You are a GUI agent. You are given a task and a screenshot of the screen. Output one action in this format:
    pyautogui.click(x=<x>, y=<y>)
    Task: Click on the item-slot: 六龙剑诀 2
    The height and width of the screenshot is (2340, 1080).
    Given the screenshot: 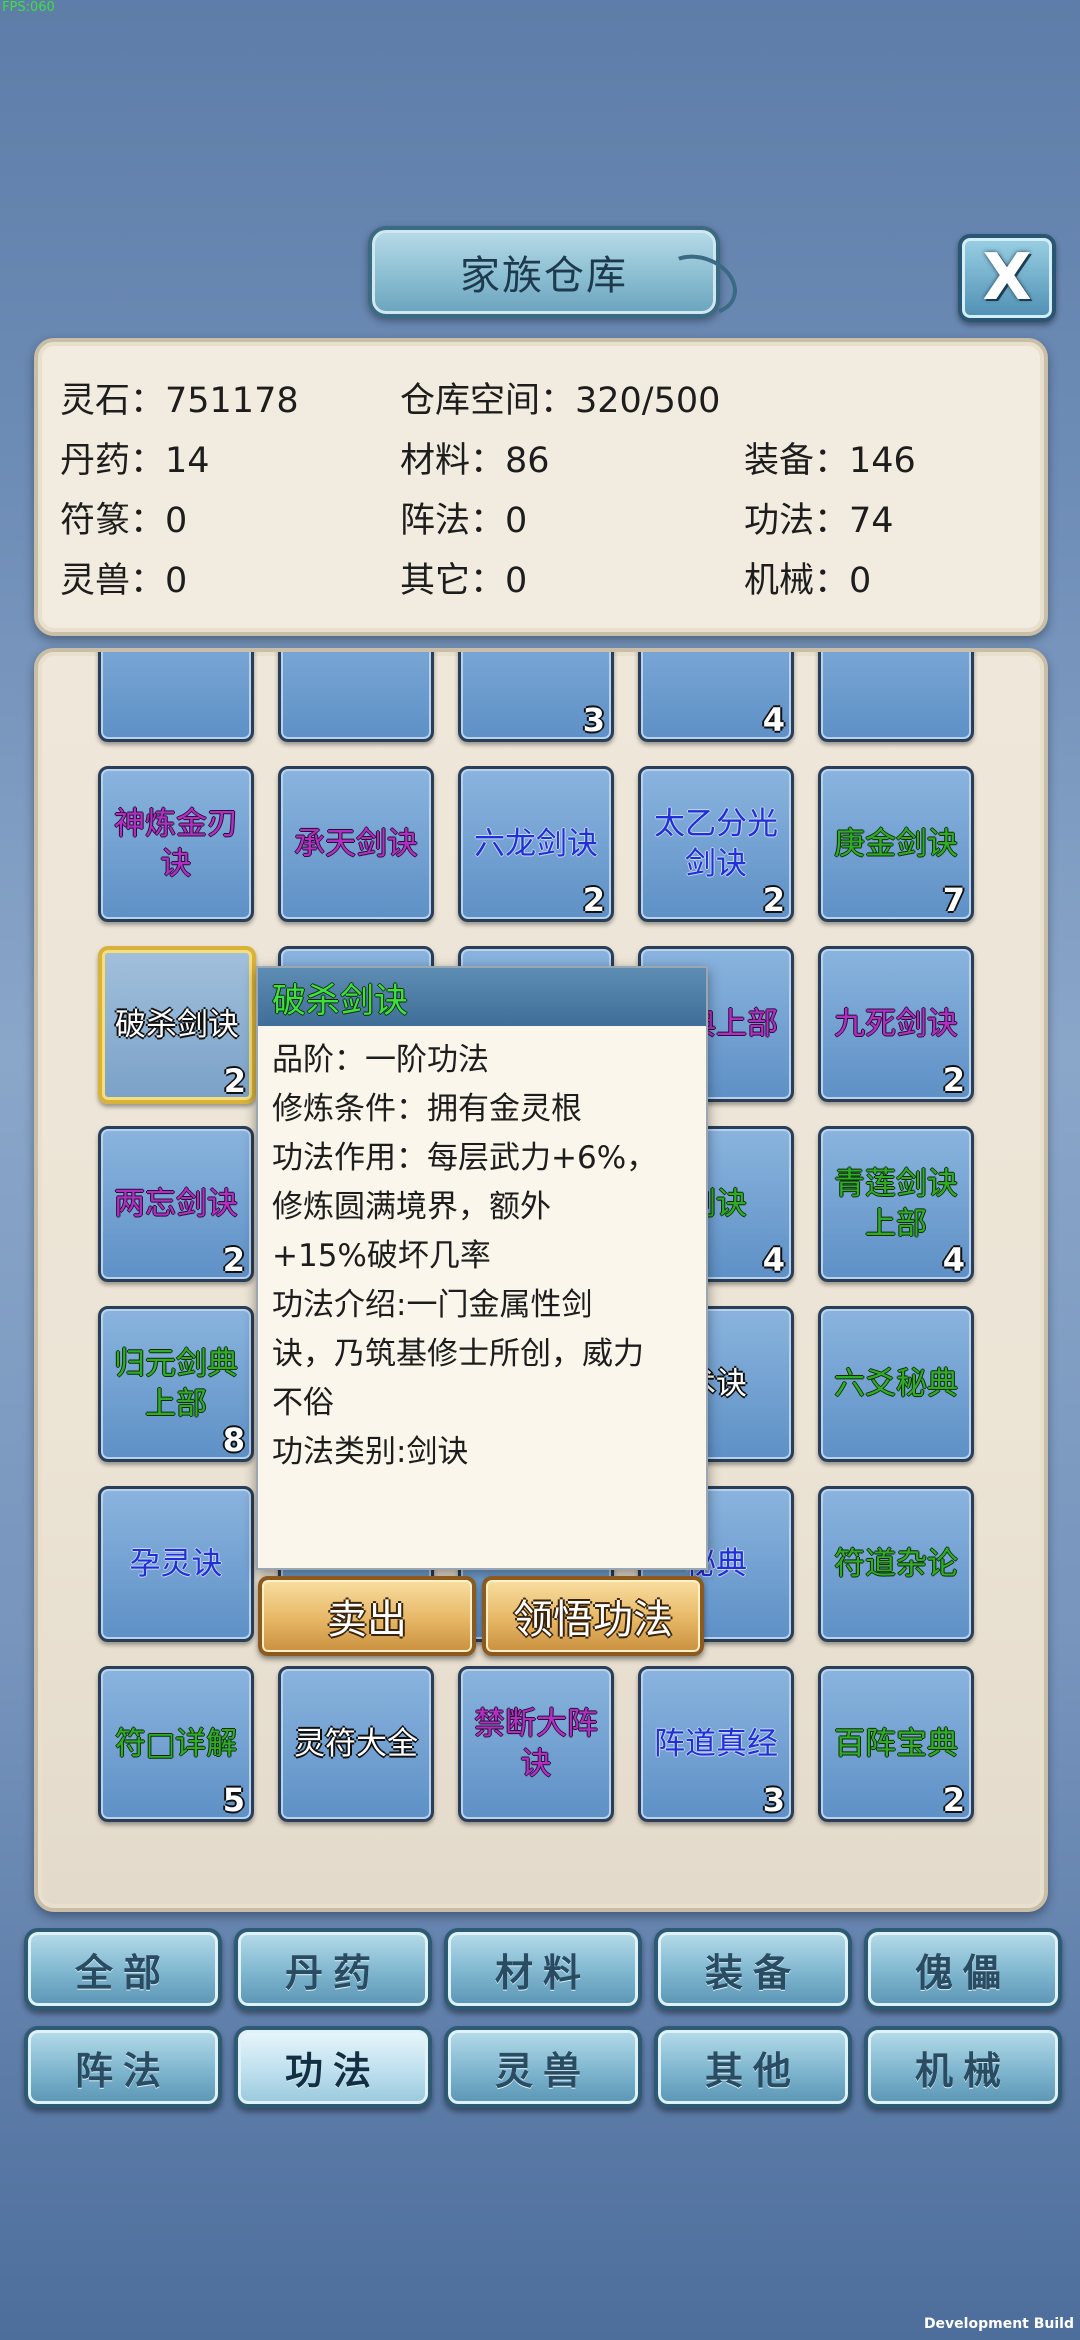 What is the action you would take?
    pyautogui.click(x=536, y=844)
    